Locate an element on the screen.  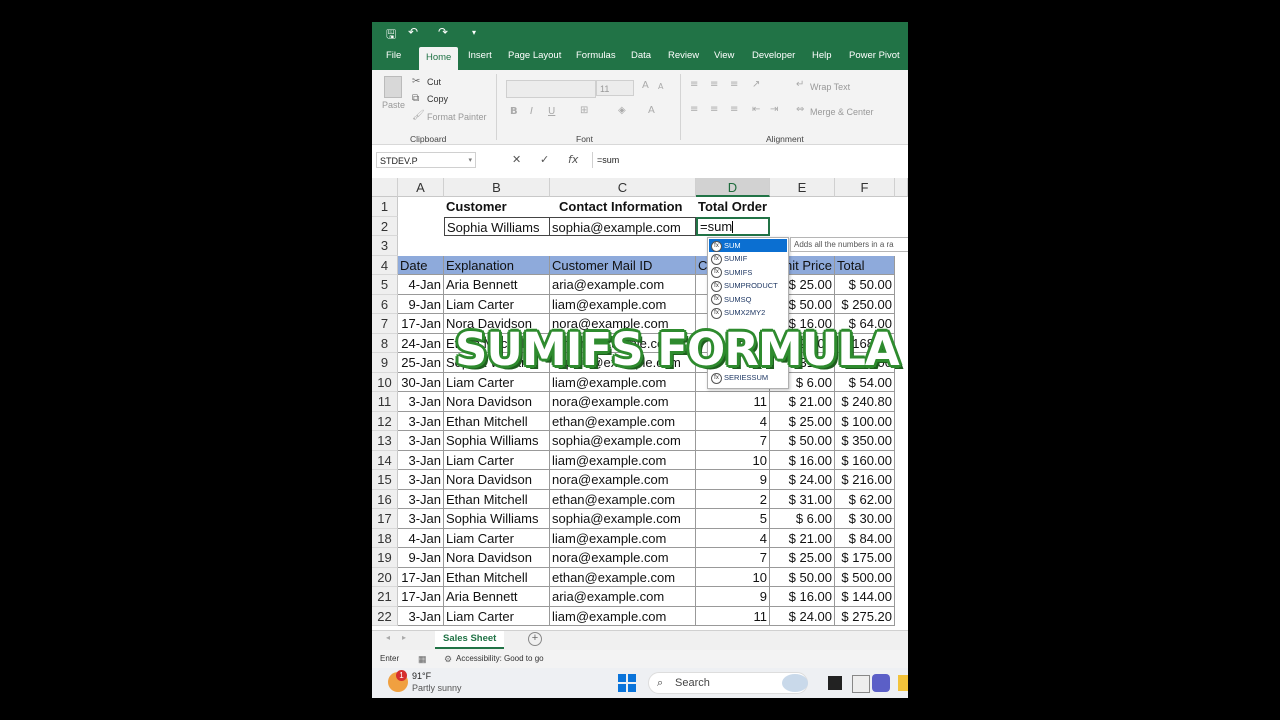
middle-align-icon: ≡ is located at coordinates (714, 84).